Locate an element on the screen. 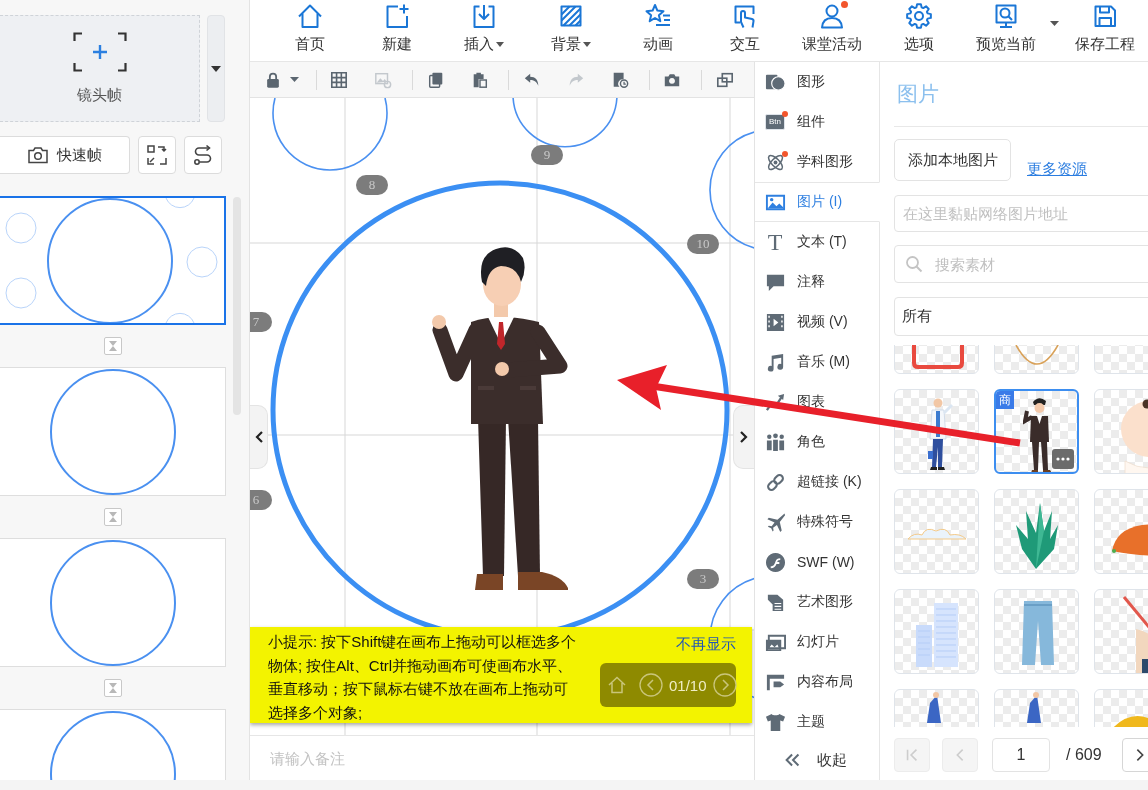 This screenshot has height=790, width=1148. quick-frame-button: 快速帧 is located at coordinates (65, 155).